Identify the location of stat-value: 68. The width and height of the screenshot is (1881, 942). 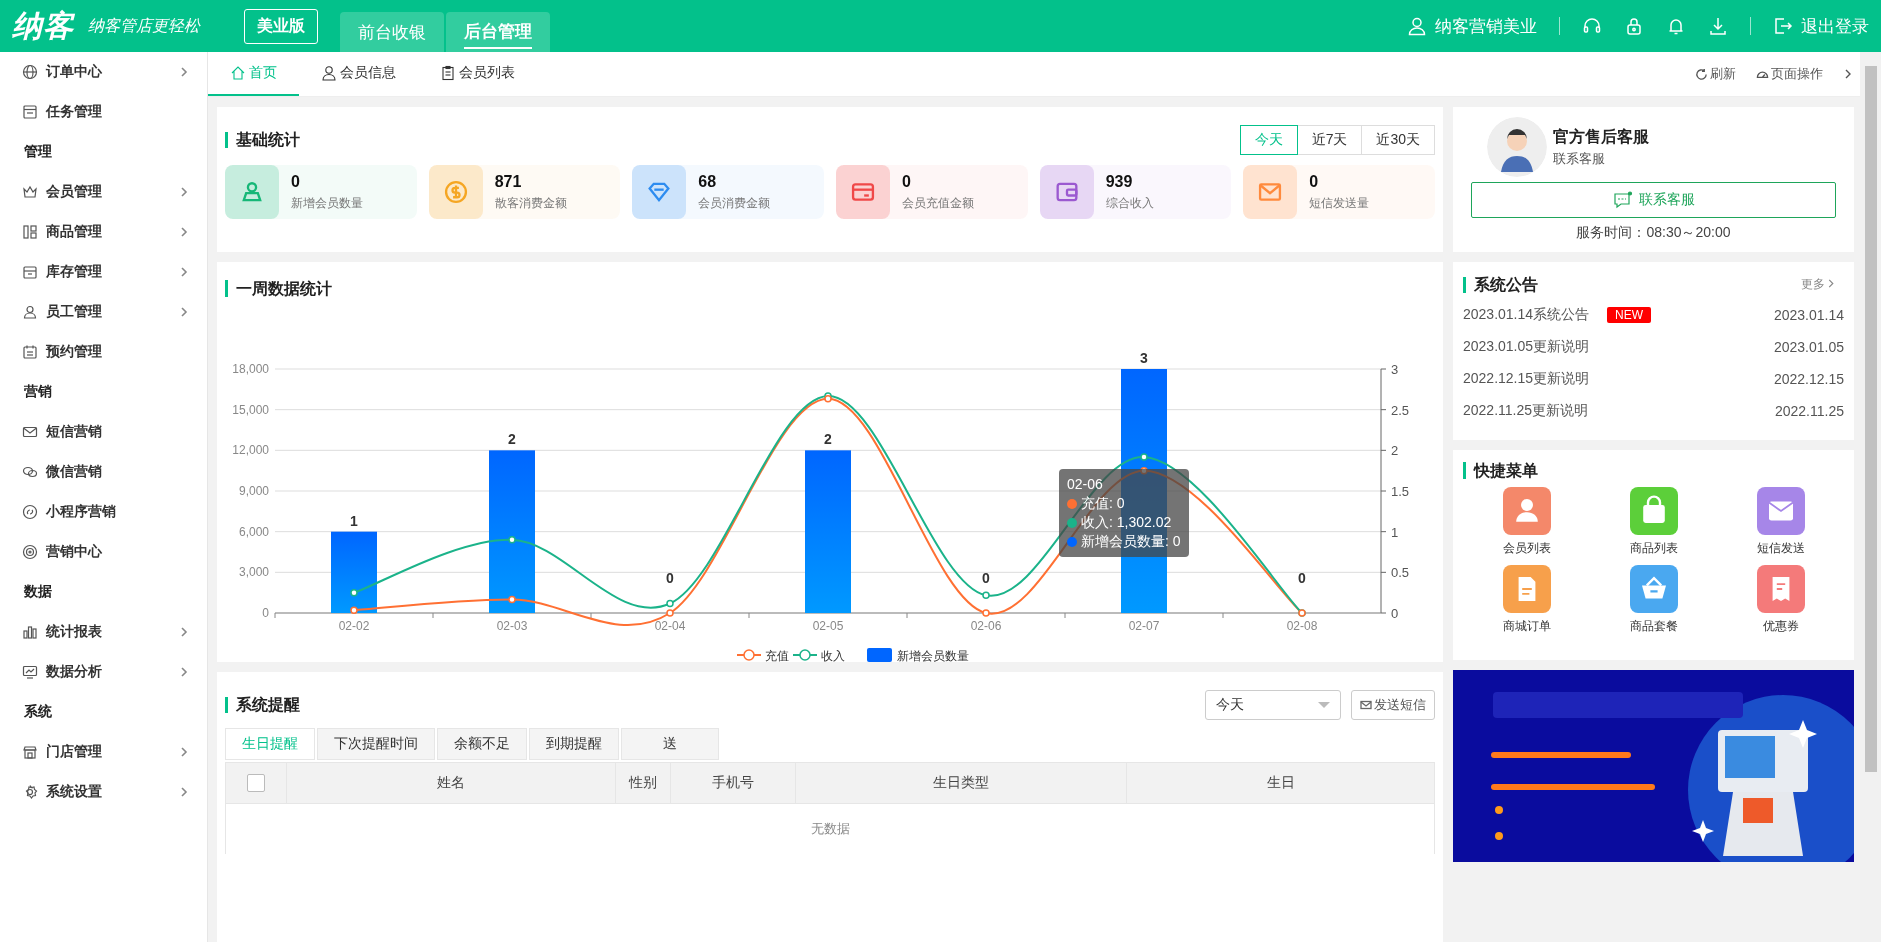
(708, 182).